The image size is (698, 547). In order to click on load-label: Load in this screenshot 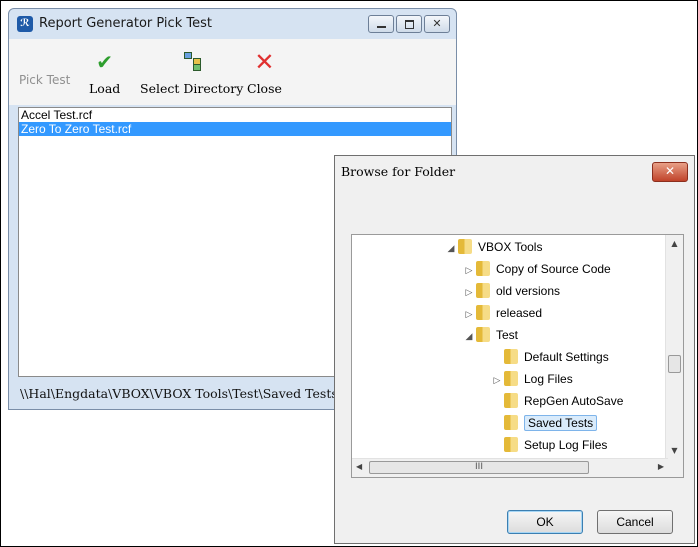, I will do `click(105, 88)`.